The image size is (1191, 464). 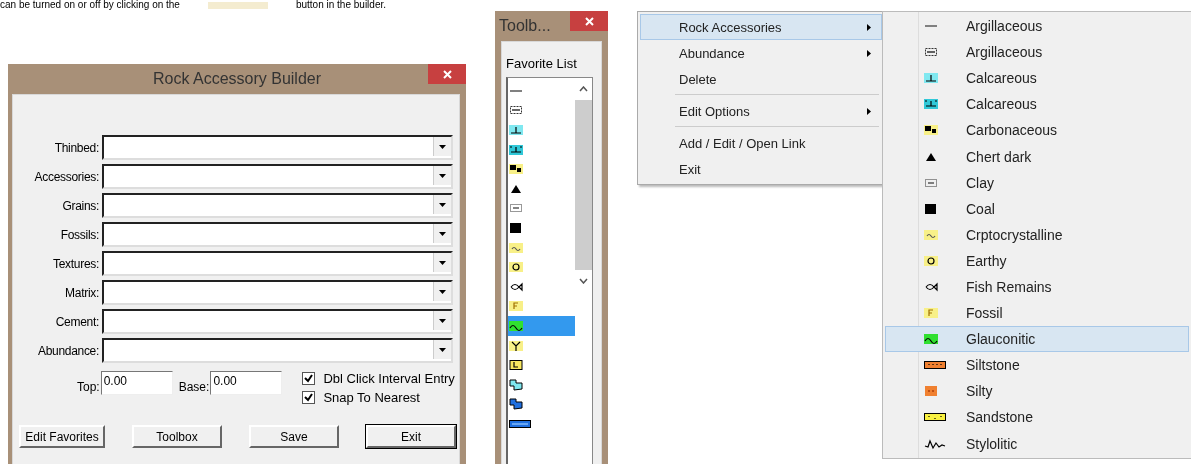 I want to click on field-label: Base:, so click(x=194, y=387).